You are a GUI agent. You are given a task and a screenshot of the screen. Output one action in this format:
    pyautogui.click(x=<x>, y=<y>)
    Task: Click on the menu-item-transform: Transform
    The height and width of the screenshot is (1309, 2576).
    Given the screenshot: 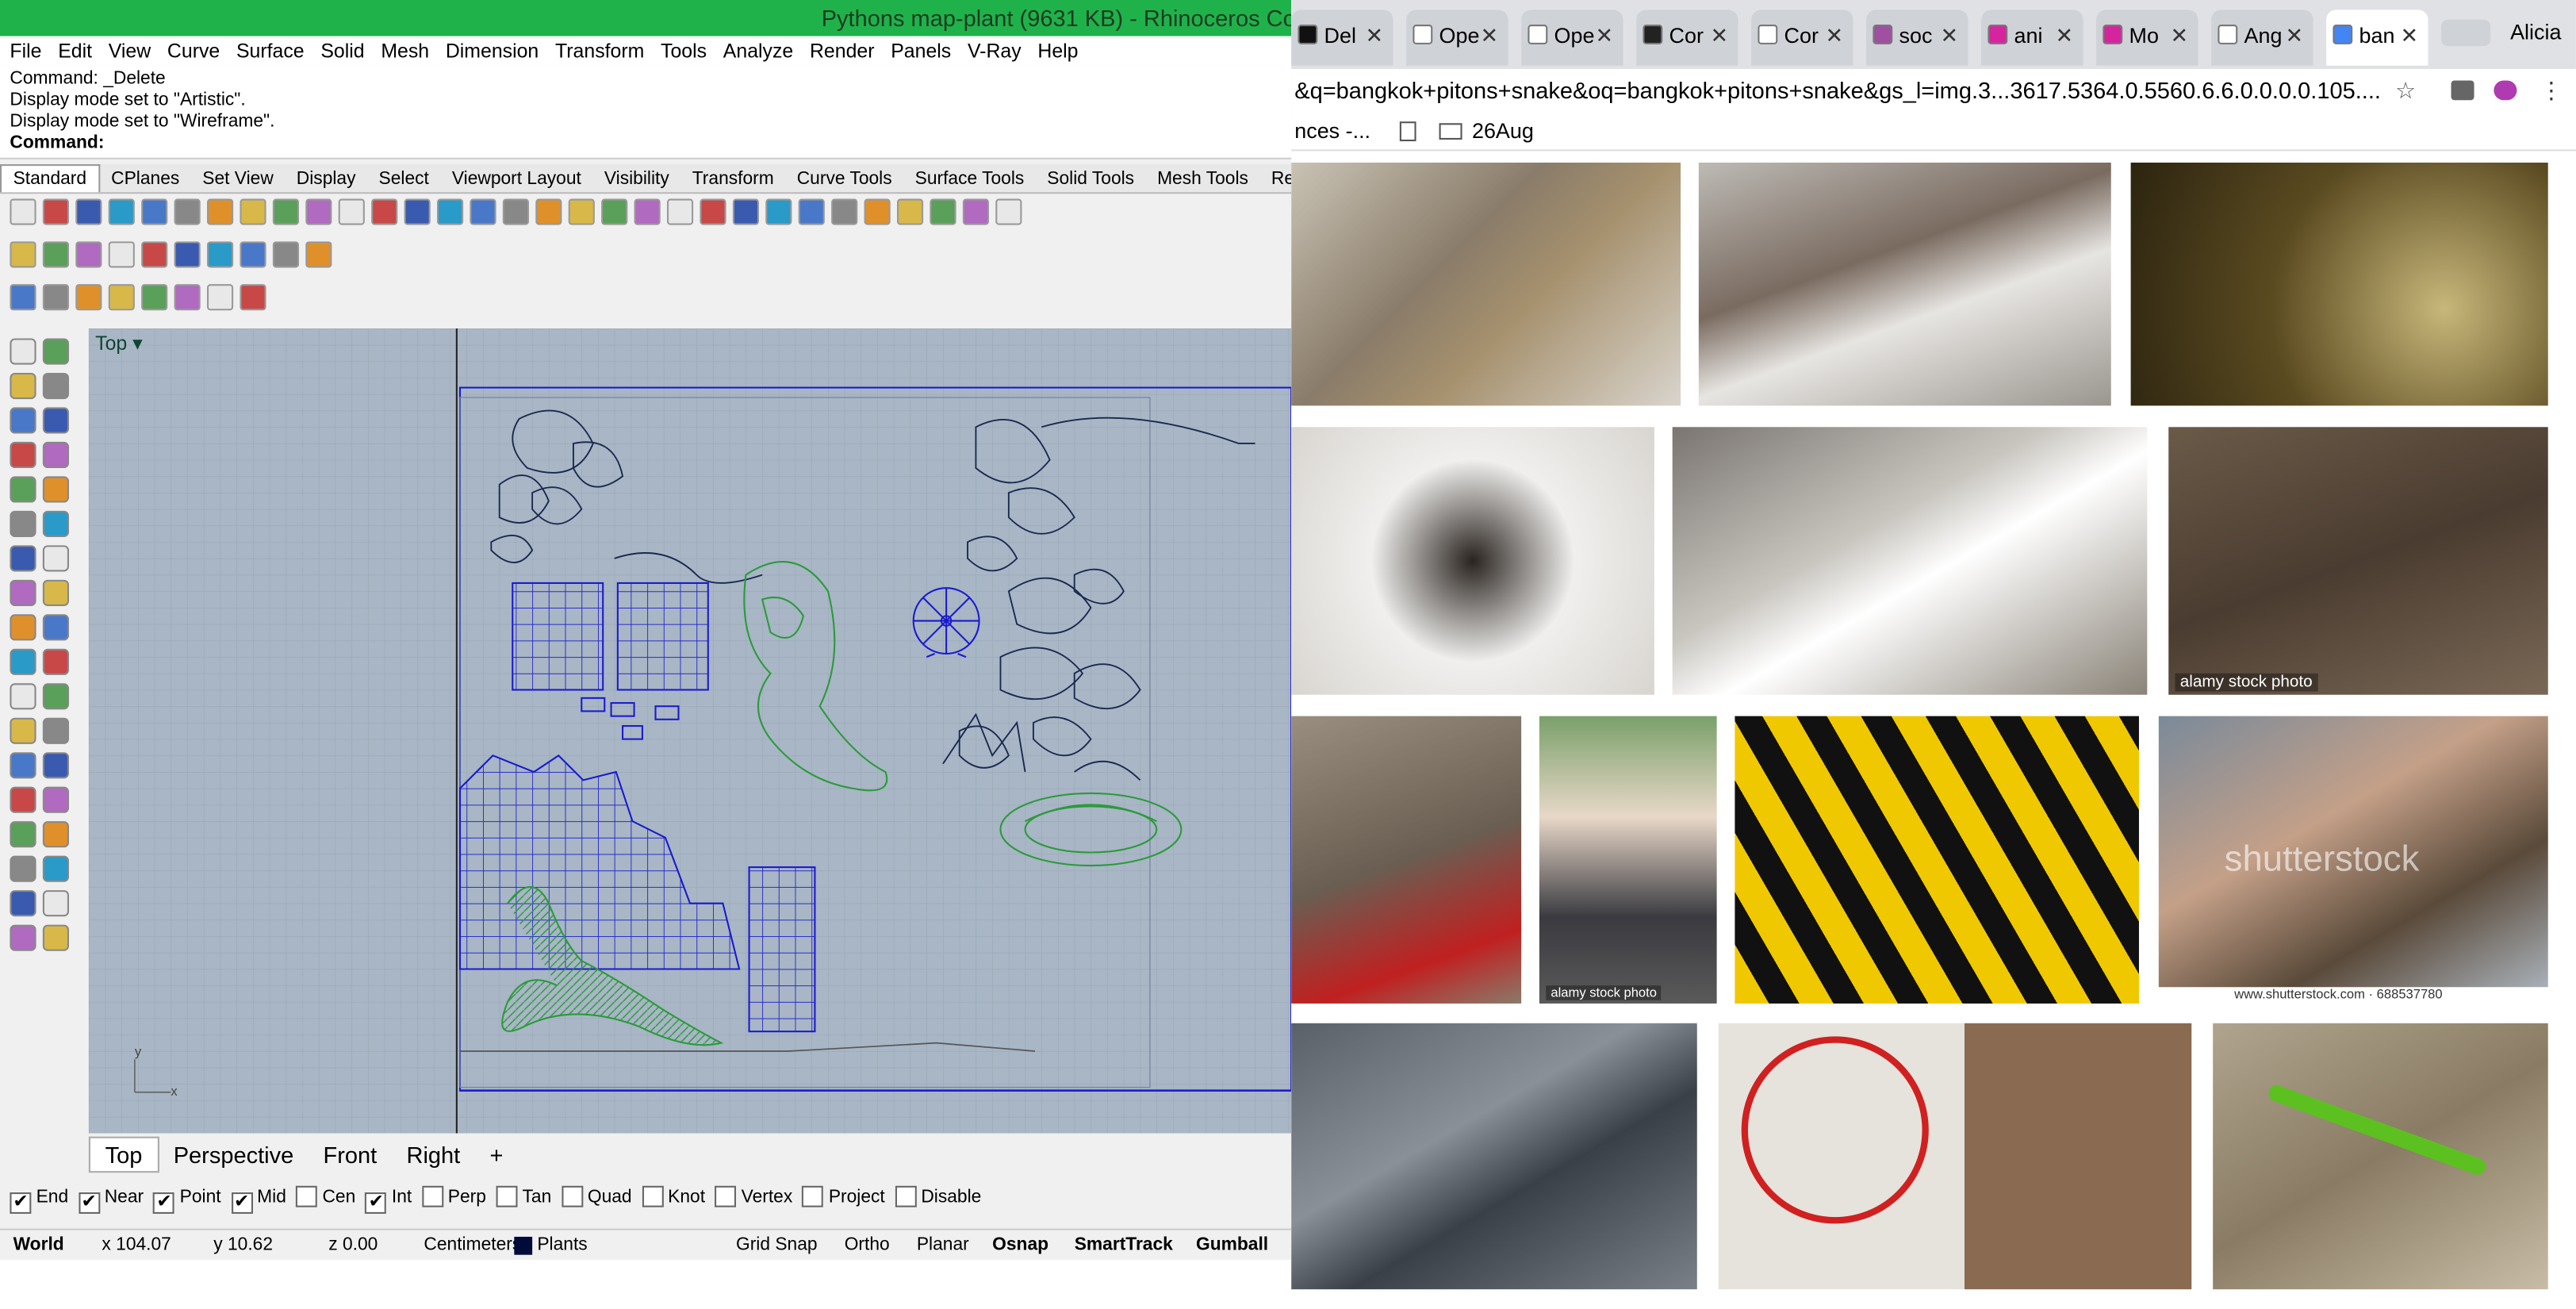 What is the action you would take?
    pyautogui.click(x=599, y=51)
    